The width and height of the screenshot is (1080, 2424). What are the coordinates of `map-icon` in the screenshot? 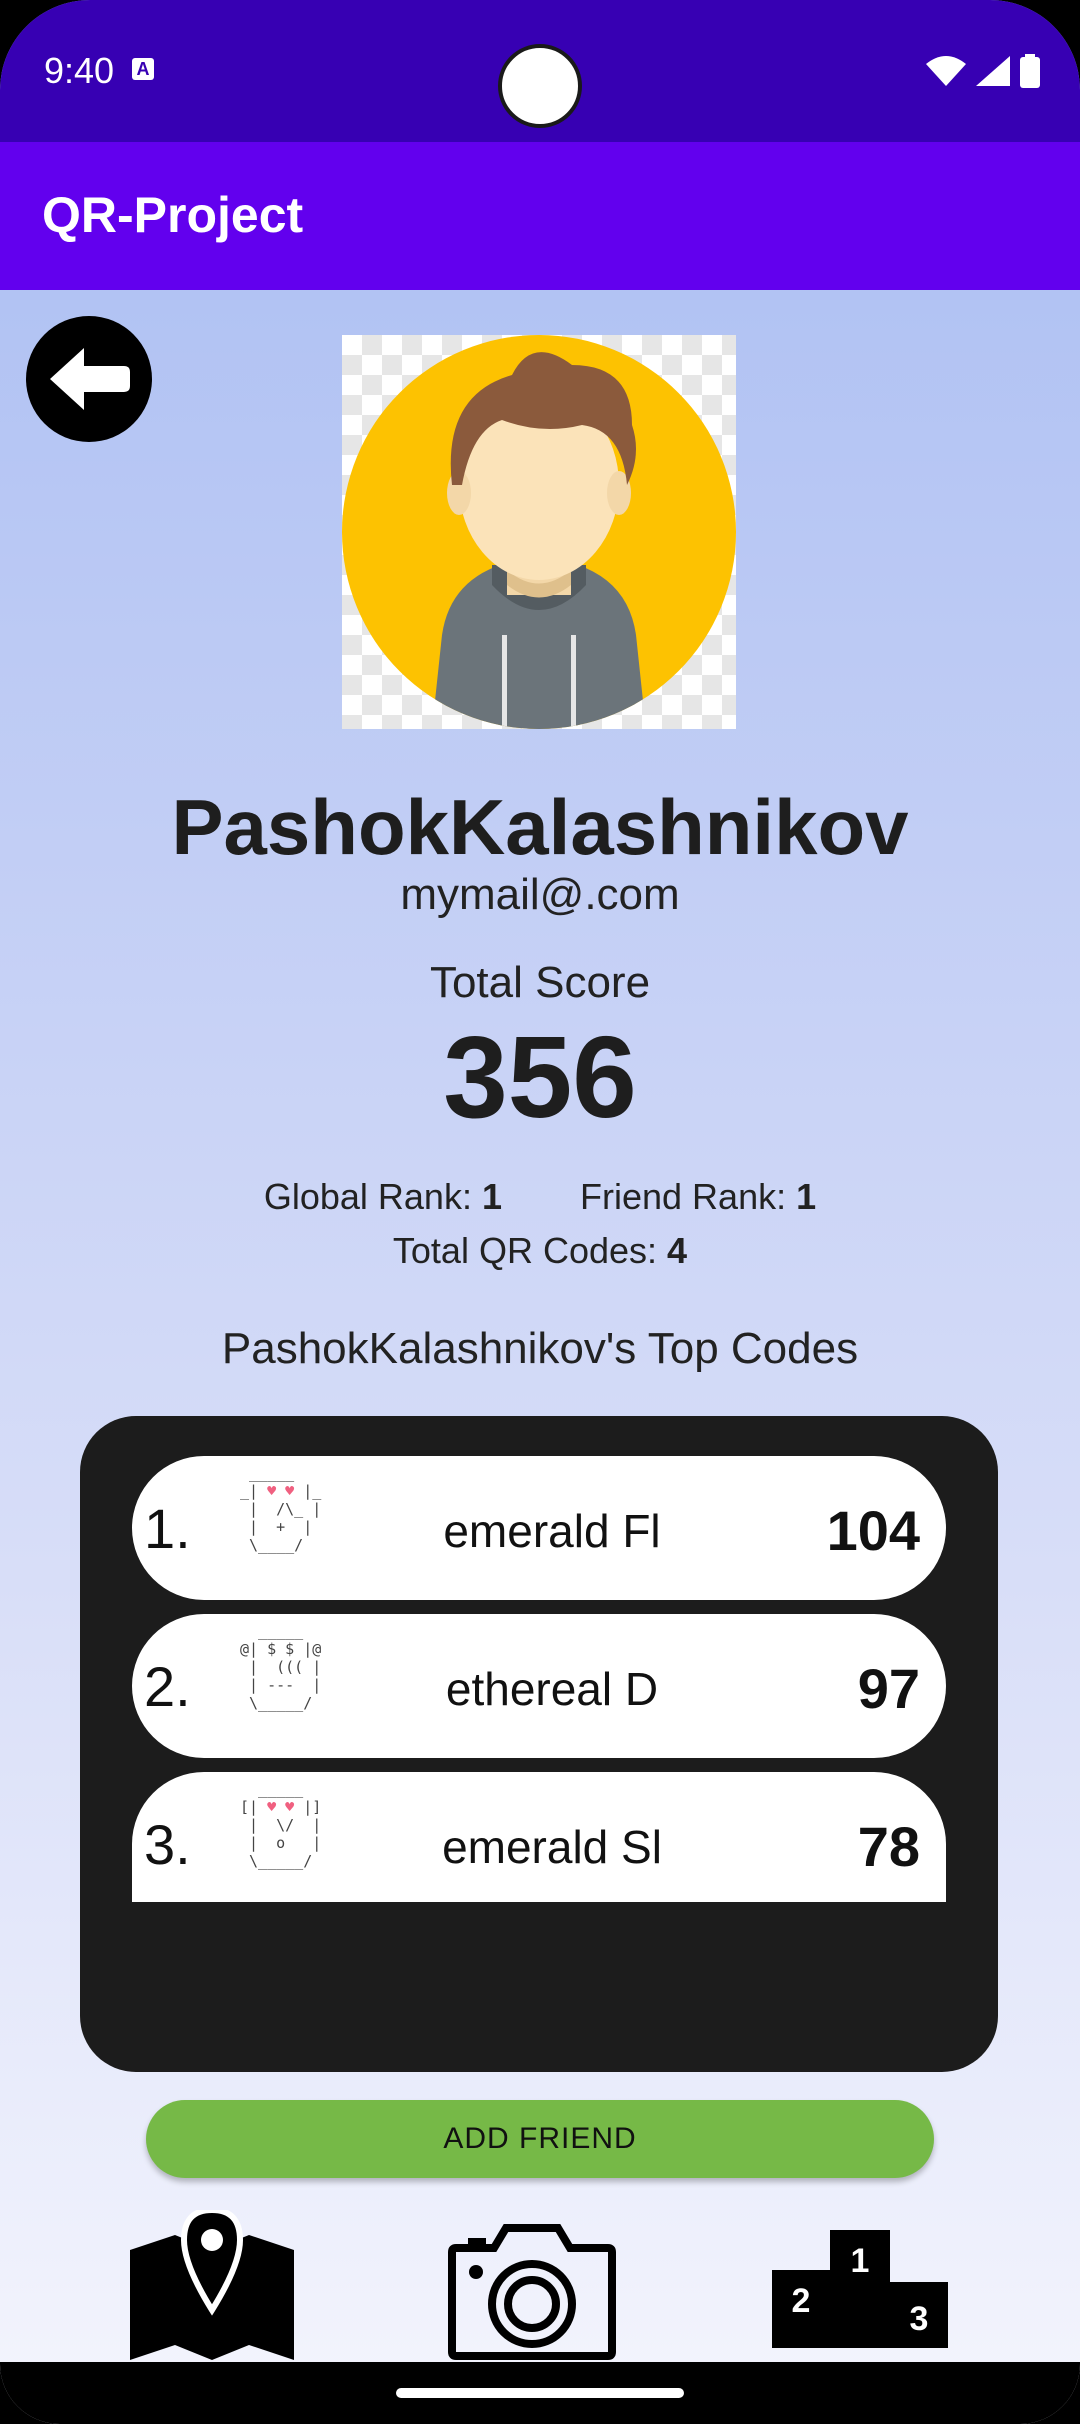 It's located at (212, 2283).